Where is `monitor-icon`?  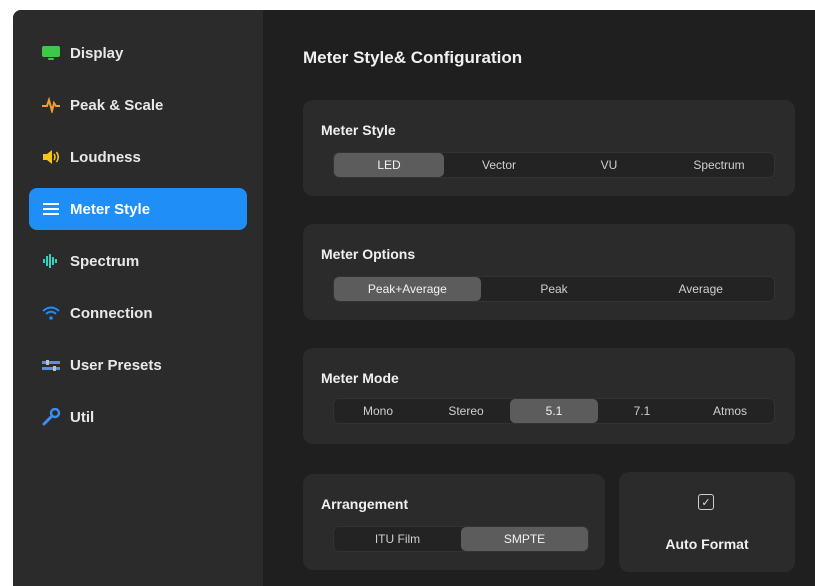
monitor-icon is located at coordinates (51, 53).